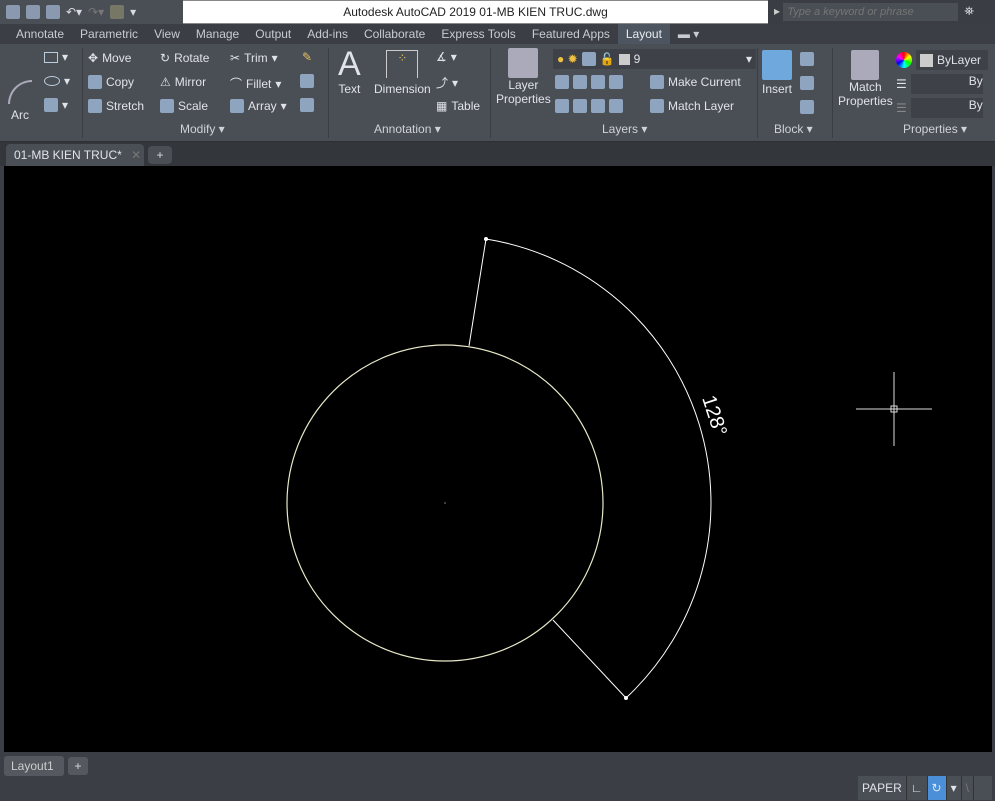  What do you see at coordinates (571, 34) in the screenshot?
I see `tab-featured-apps: Featured Apps` at bounding box center [571, 34].